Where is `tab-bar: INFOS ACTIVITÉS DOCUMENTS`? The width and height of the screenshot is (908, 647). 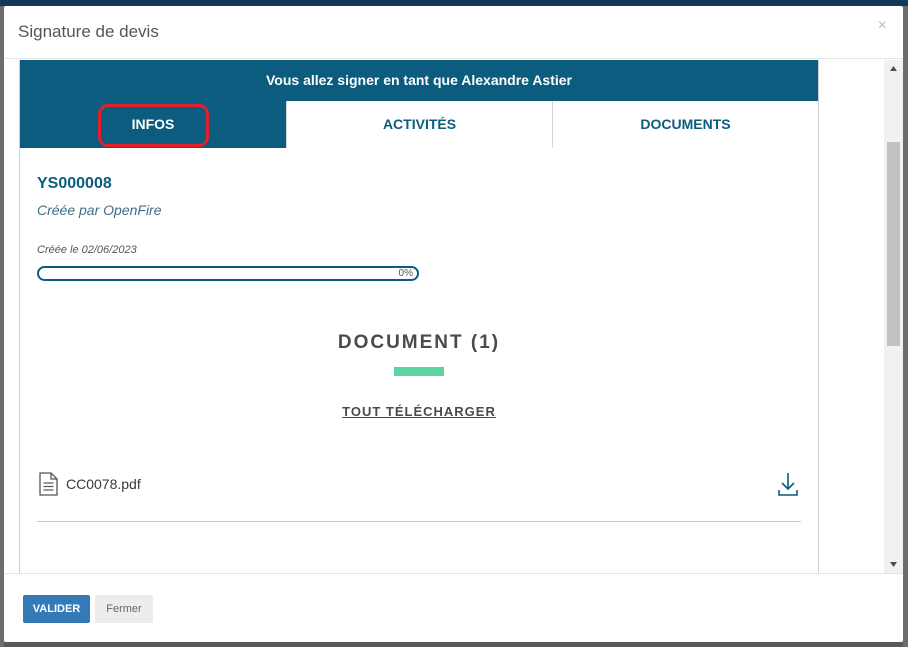 tab-bar: INFOS ACTIVITÉS DOCUMENTS is located at coordinates (419, 124).